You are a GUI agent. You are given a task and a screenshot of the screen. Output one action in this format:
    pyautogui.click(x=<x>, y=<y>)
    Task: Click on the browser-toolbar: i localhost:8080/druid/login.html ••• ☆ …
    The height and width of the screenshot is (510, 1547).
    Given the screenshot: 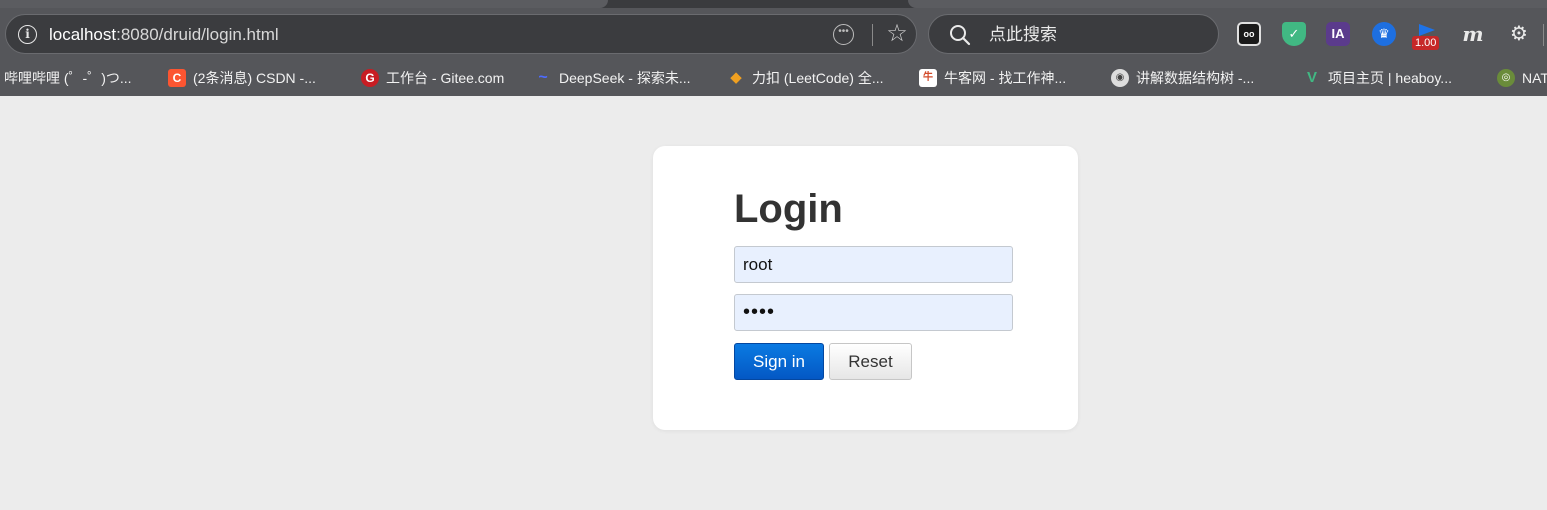 What is the action you would take?
    pyautogui.click(x=773, y=34)
    